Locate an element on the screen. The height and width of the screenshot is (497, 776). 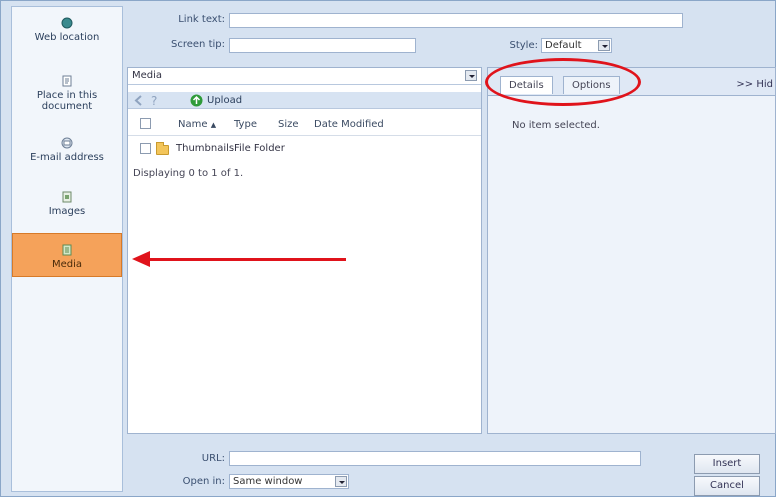
style-label: Style: is located at coordinates (524, 45).